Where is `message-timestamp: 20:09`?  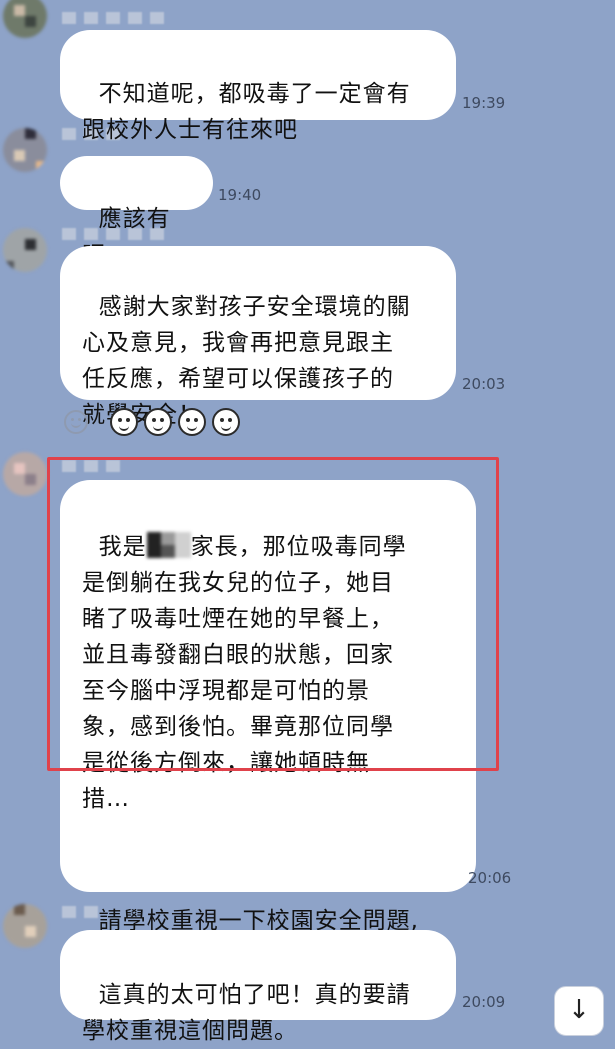
message-timestamp: 20:09 is located at coordinates (484, 1002).